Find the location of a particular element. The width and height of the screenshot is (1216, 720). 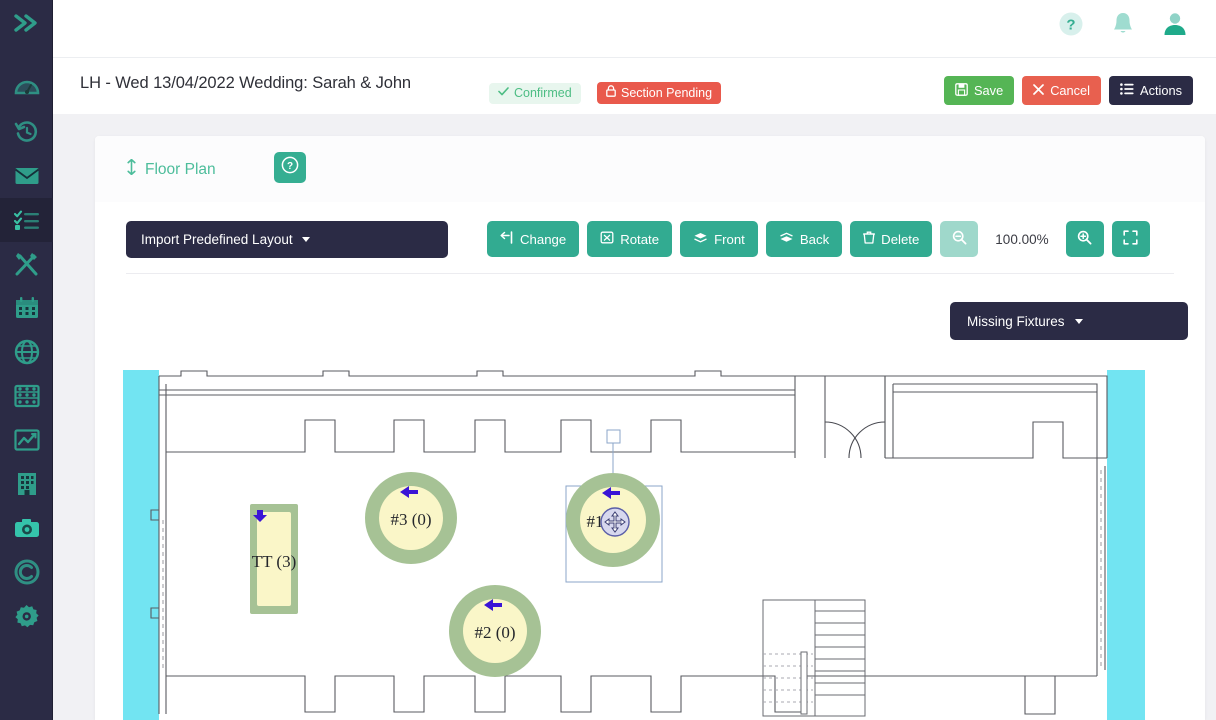

tools-crossed-icon is located at coordinates (27, 264).